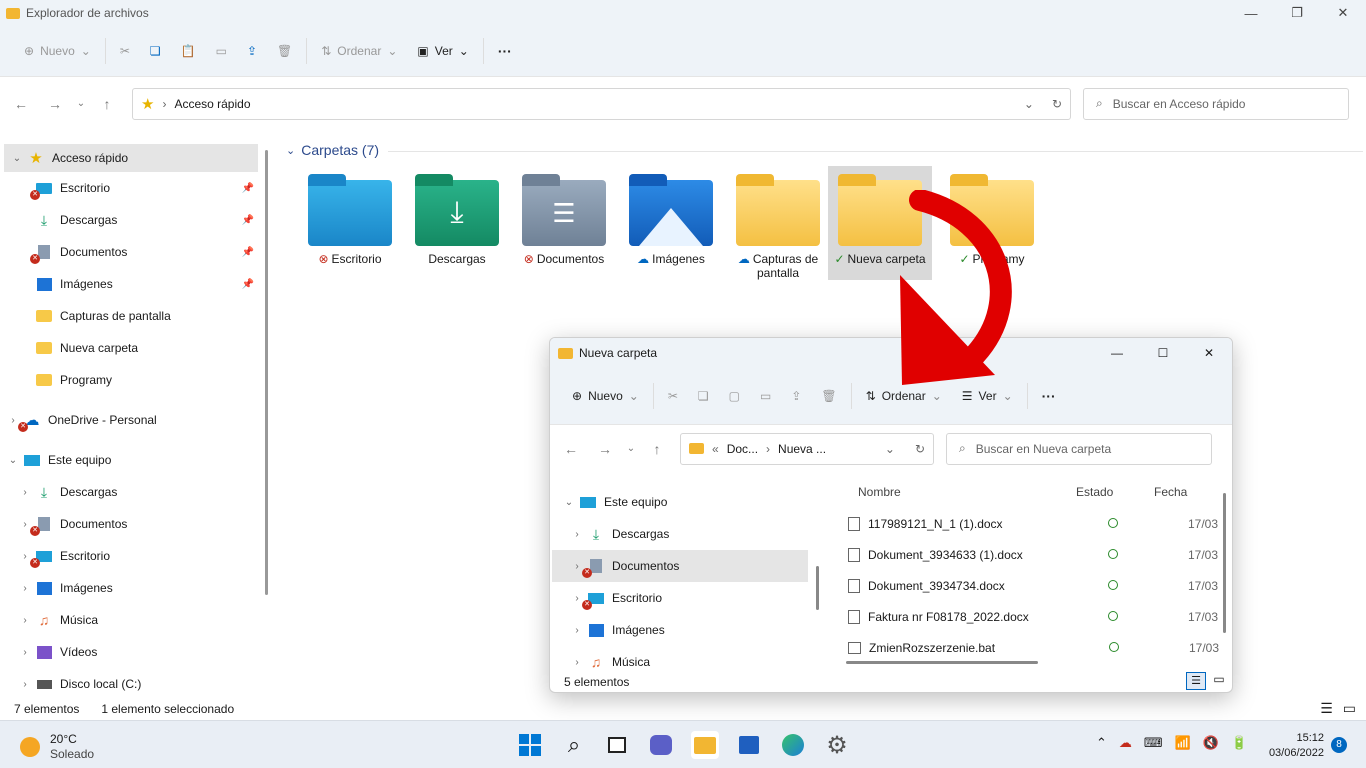 The width and height of the screenshot is (1366, 768). Describe the element at coordinates (131, 460) in the screenshot. I see `sidebar-item-este-equipo: ⌄ Este equipo` at that location.